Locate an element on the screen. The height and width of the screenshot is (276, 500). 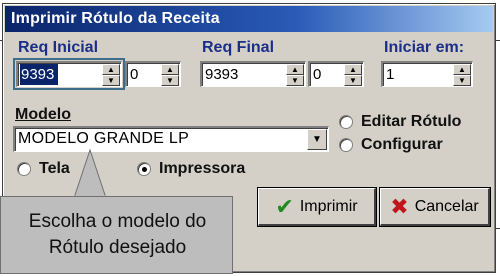
req-final-suffix-spinner: ▲ ▼ is located at coordinates (353, 75).